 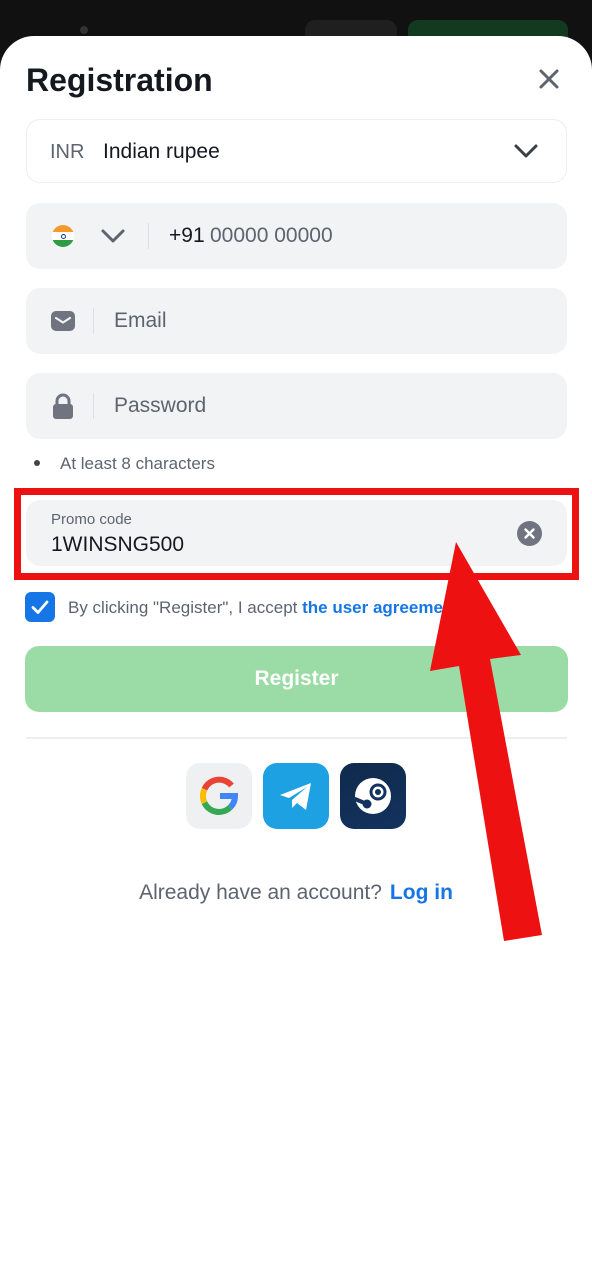 I want to click on password-input: Password, so click(x=160, y=406).